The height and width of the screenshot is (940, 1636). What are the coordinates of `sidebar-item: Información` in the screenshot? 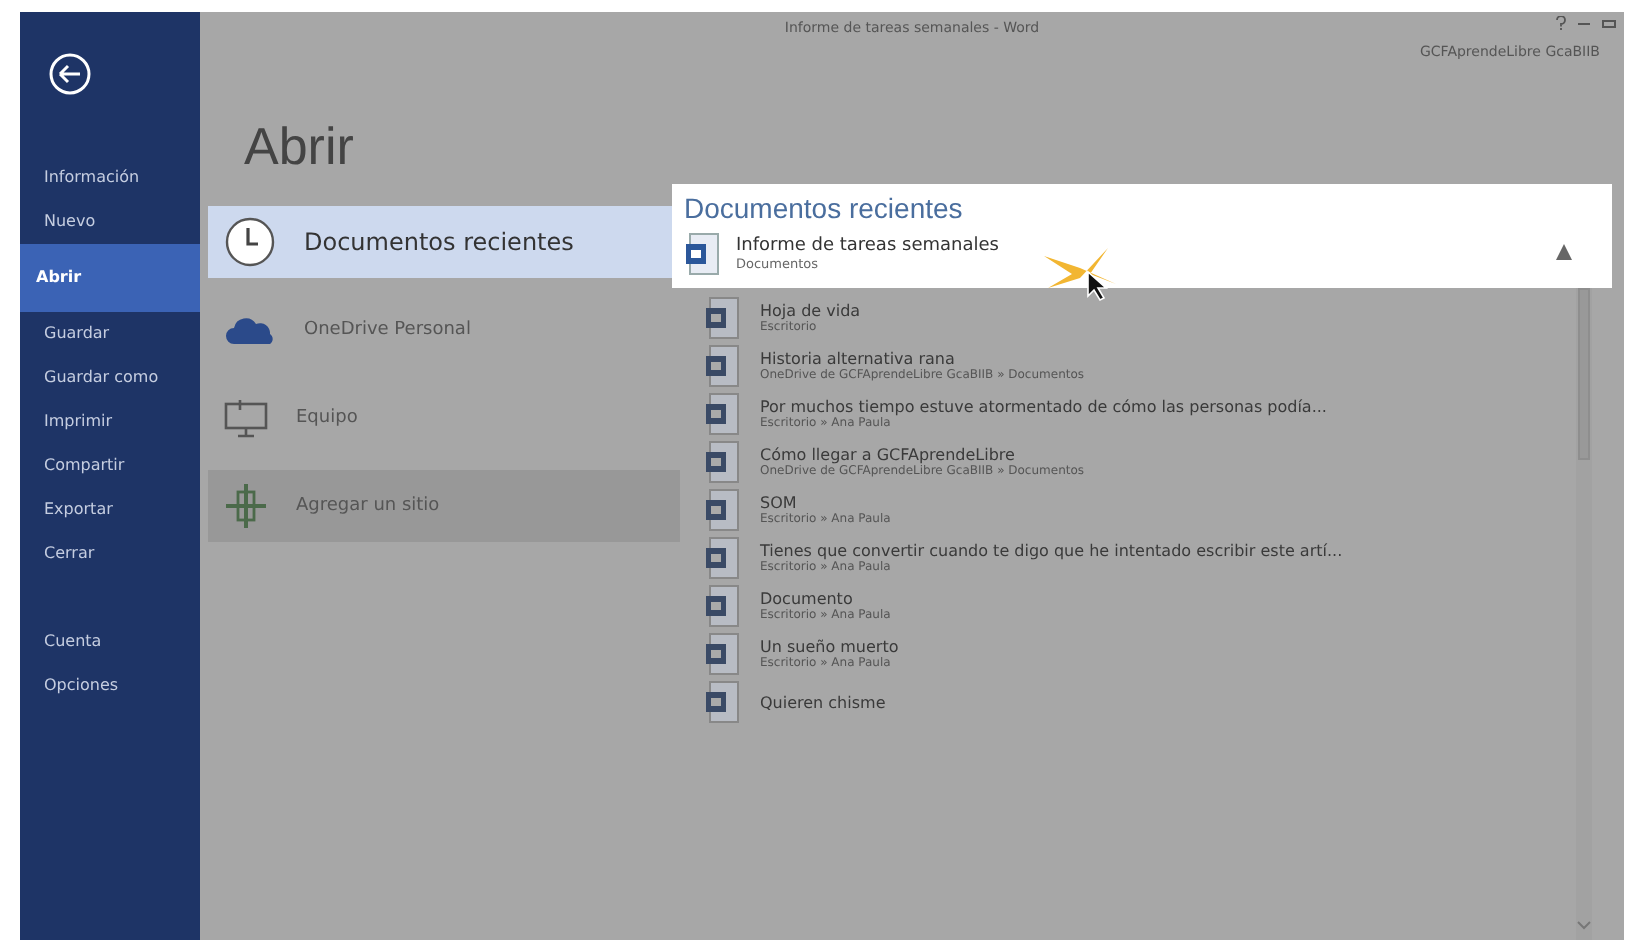 It's located at (110, 178).